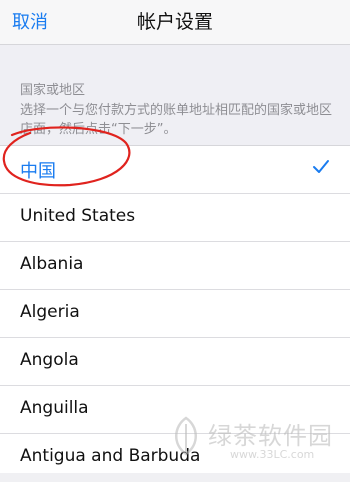  What do you see at coordinates (175, 266) in the screenshot?
I see `list-item-albania: Albania` at bounding box center [175, 266].